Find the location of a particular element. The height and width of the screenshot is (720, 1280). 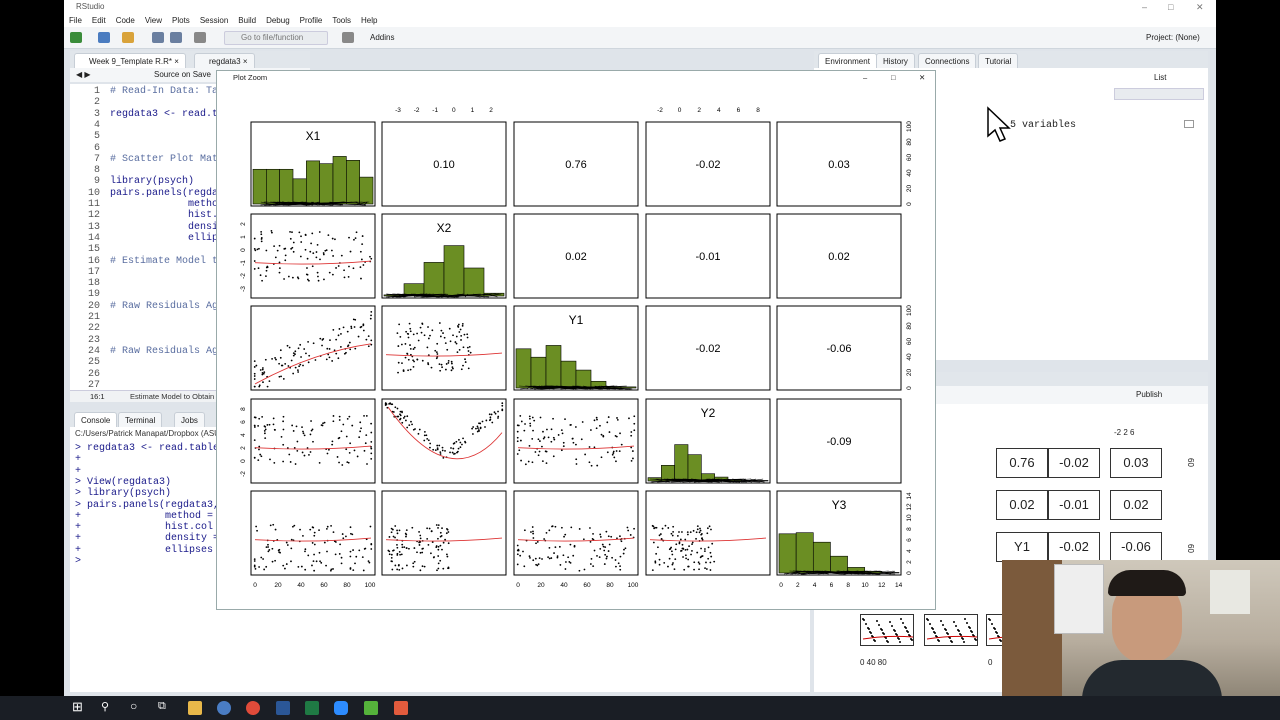

console-line: > is located at coordinates (81, 561).